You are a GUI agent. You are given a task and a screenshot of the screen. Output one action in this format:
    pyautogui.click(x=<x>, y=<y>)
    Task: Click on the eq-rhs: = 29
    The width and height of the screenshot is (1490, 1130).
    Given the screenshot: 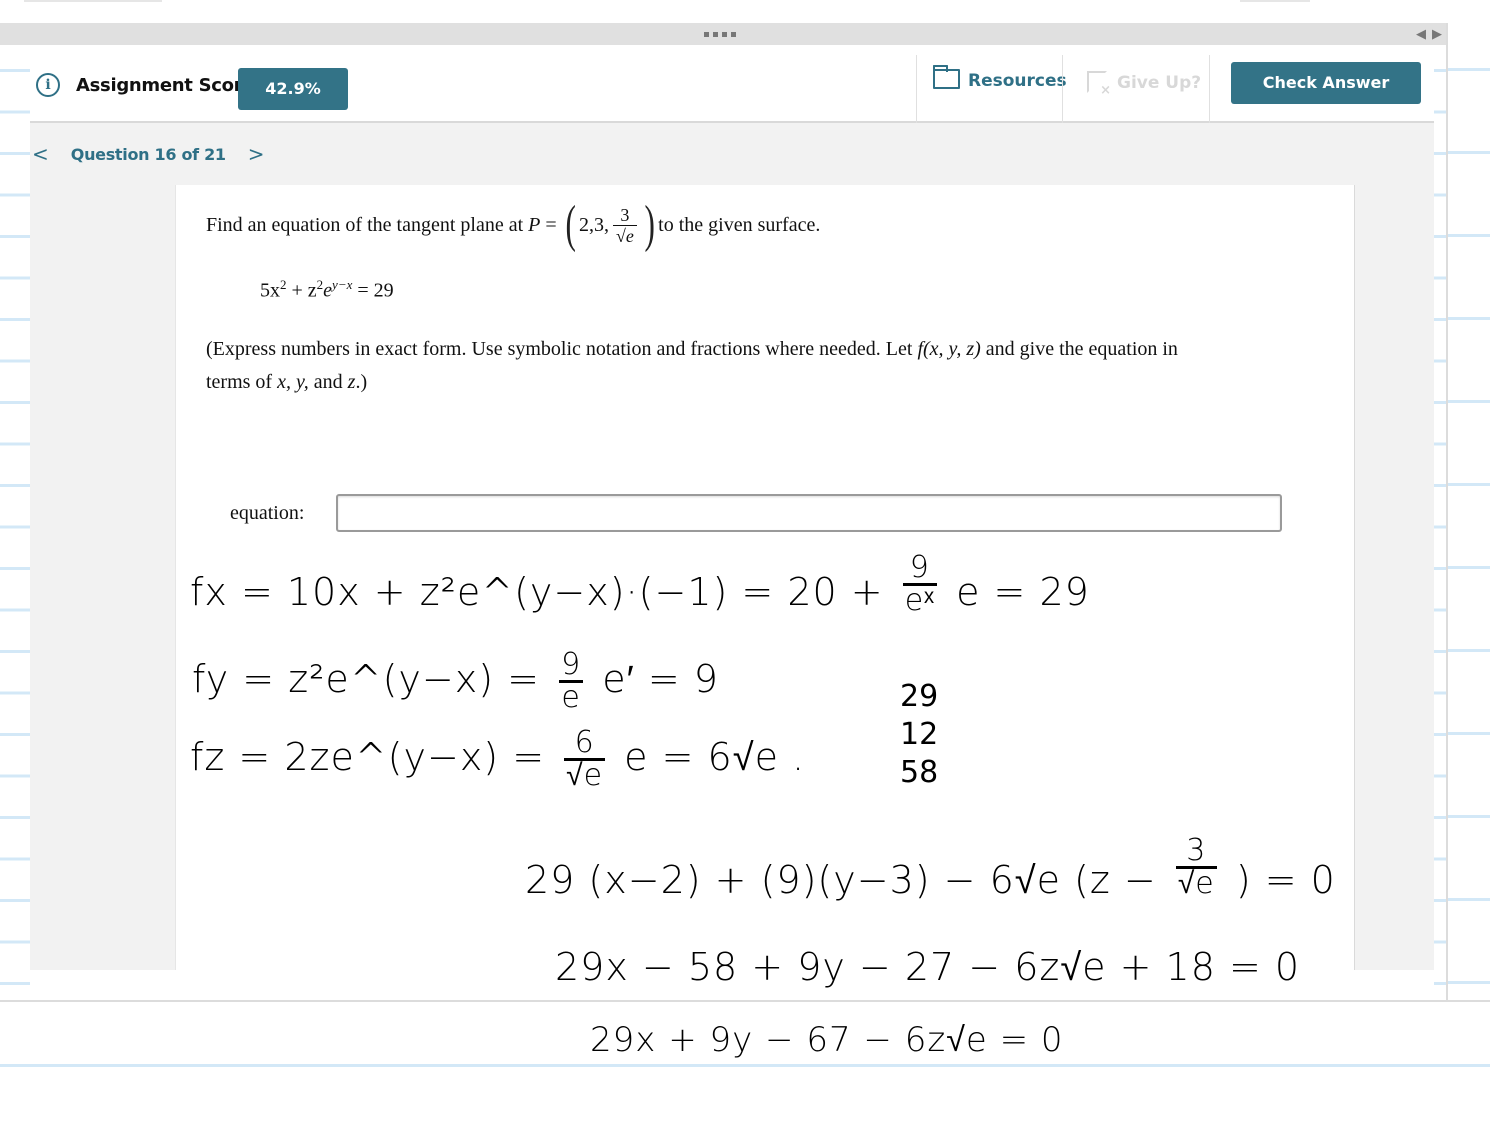 What is the action you would take?
    pyautogui.click(x=373, y=290)
    